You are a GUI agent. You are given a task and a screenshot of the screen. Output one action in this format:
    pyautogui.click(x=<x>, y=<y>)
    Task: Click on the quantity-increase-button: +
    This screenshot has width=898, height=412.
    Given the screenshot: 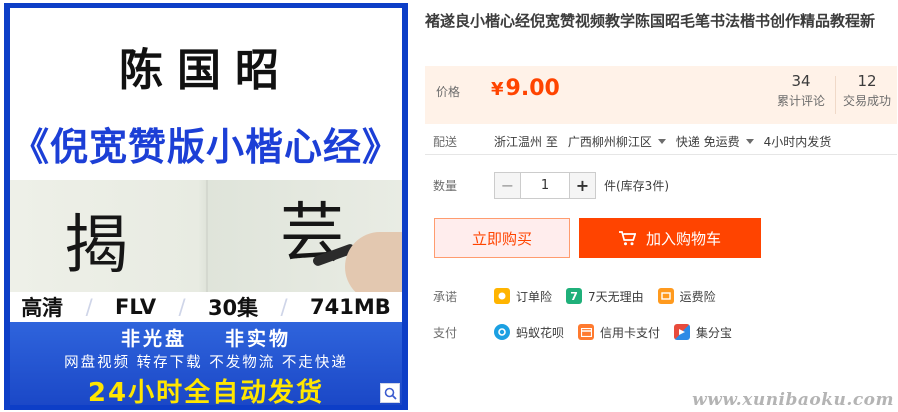 What is the action you would take?
    pyautogui.click(x=582, y=185)
    